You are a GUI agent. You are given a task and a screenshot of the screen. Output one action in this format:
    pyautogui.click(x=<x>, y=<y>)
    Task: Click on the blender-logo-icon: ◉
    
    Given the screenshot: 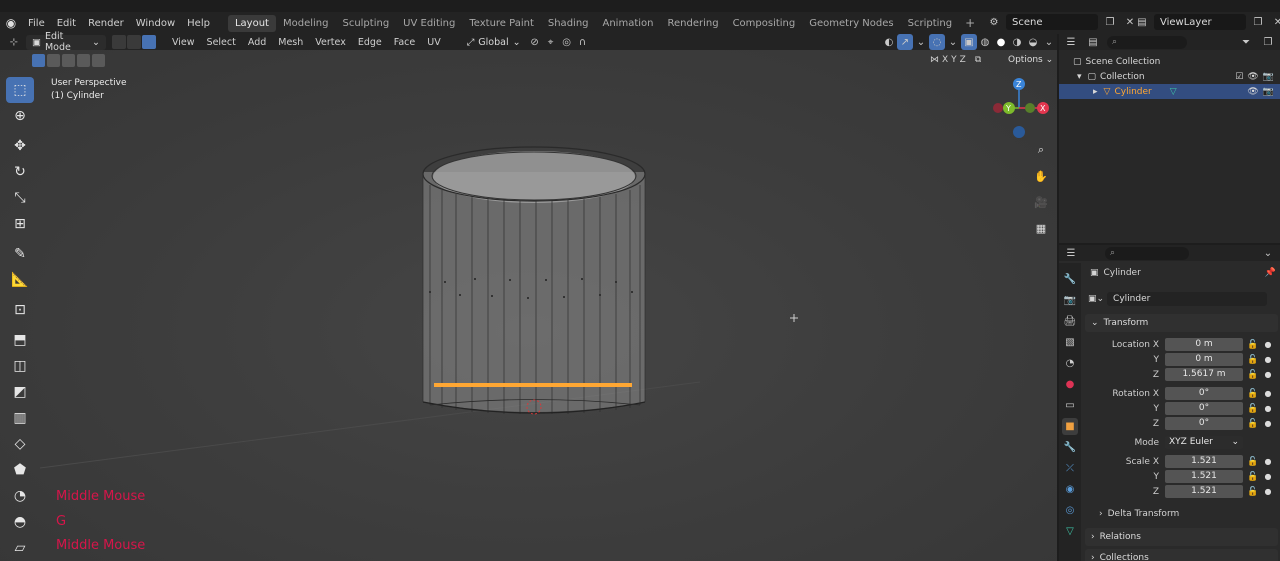 What is the action you would take?
    pyautogui.click(x=11, y=23)
    